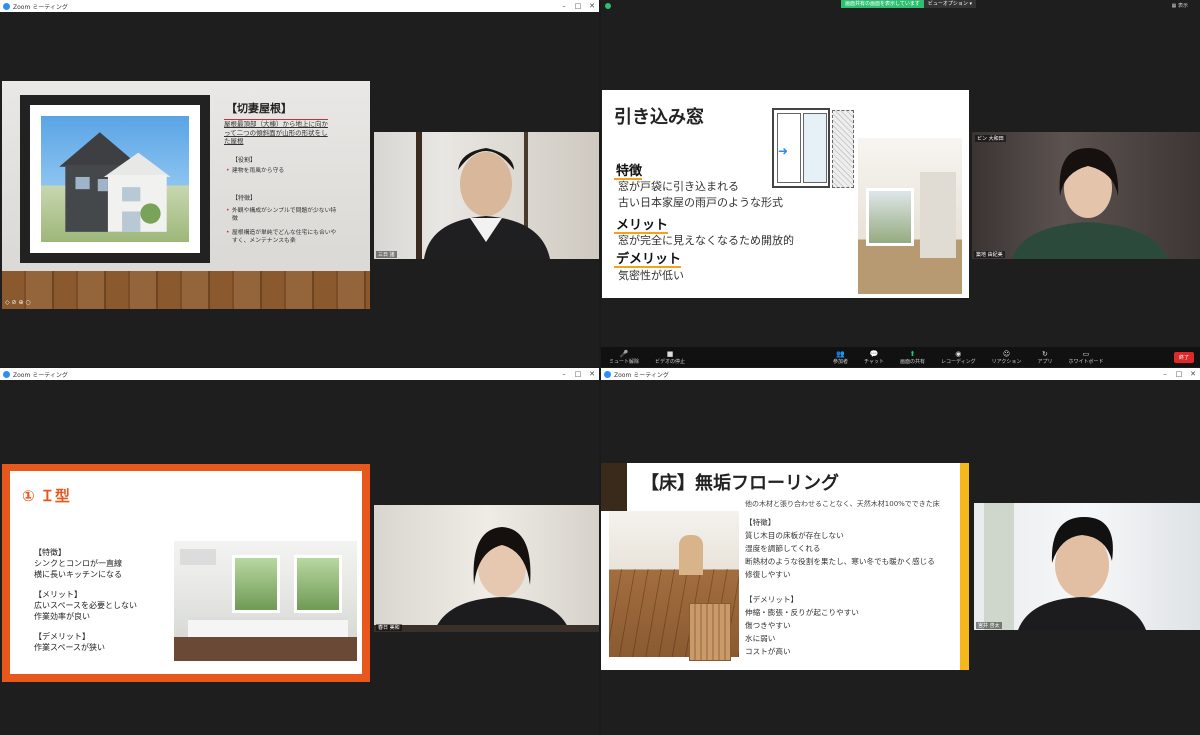  Describe the element at coordinates (1045, 361) in the screenshot. I see `toolbar-label: アプリ` at that location.